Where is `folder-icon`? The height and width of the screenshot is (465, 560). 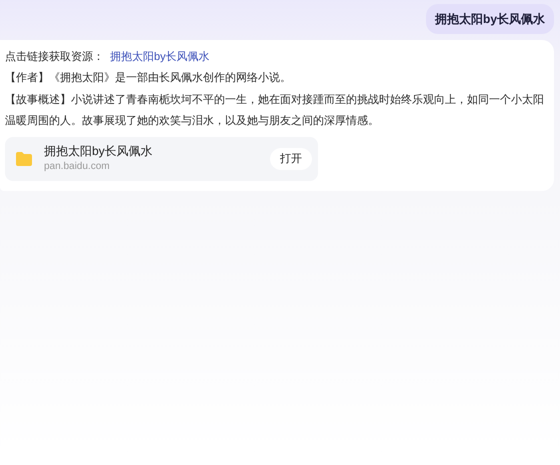 folder-icon is located at coordinates (24, 159).